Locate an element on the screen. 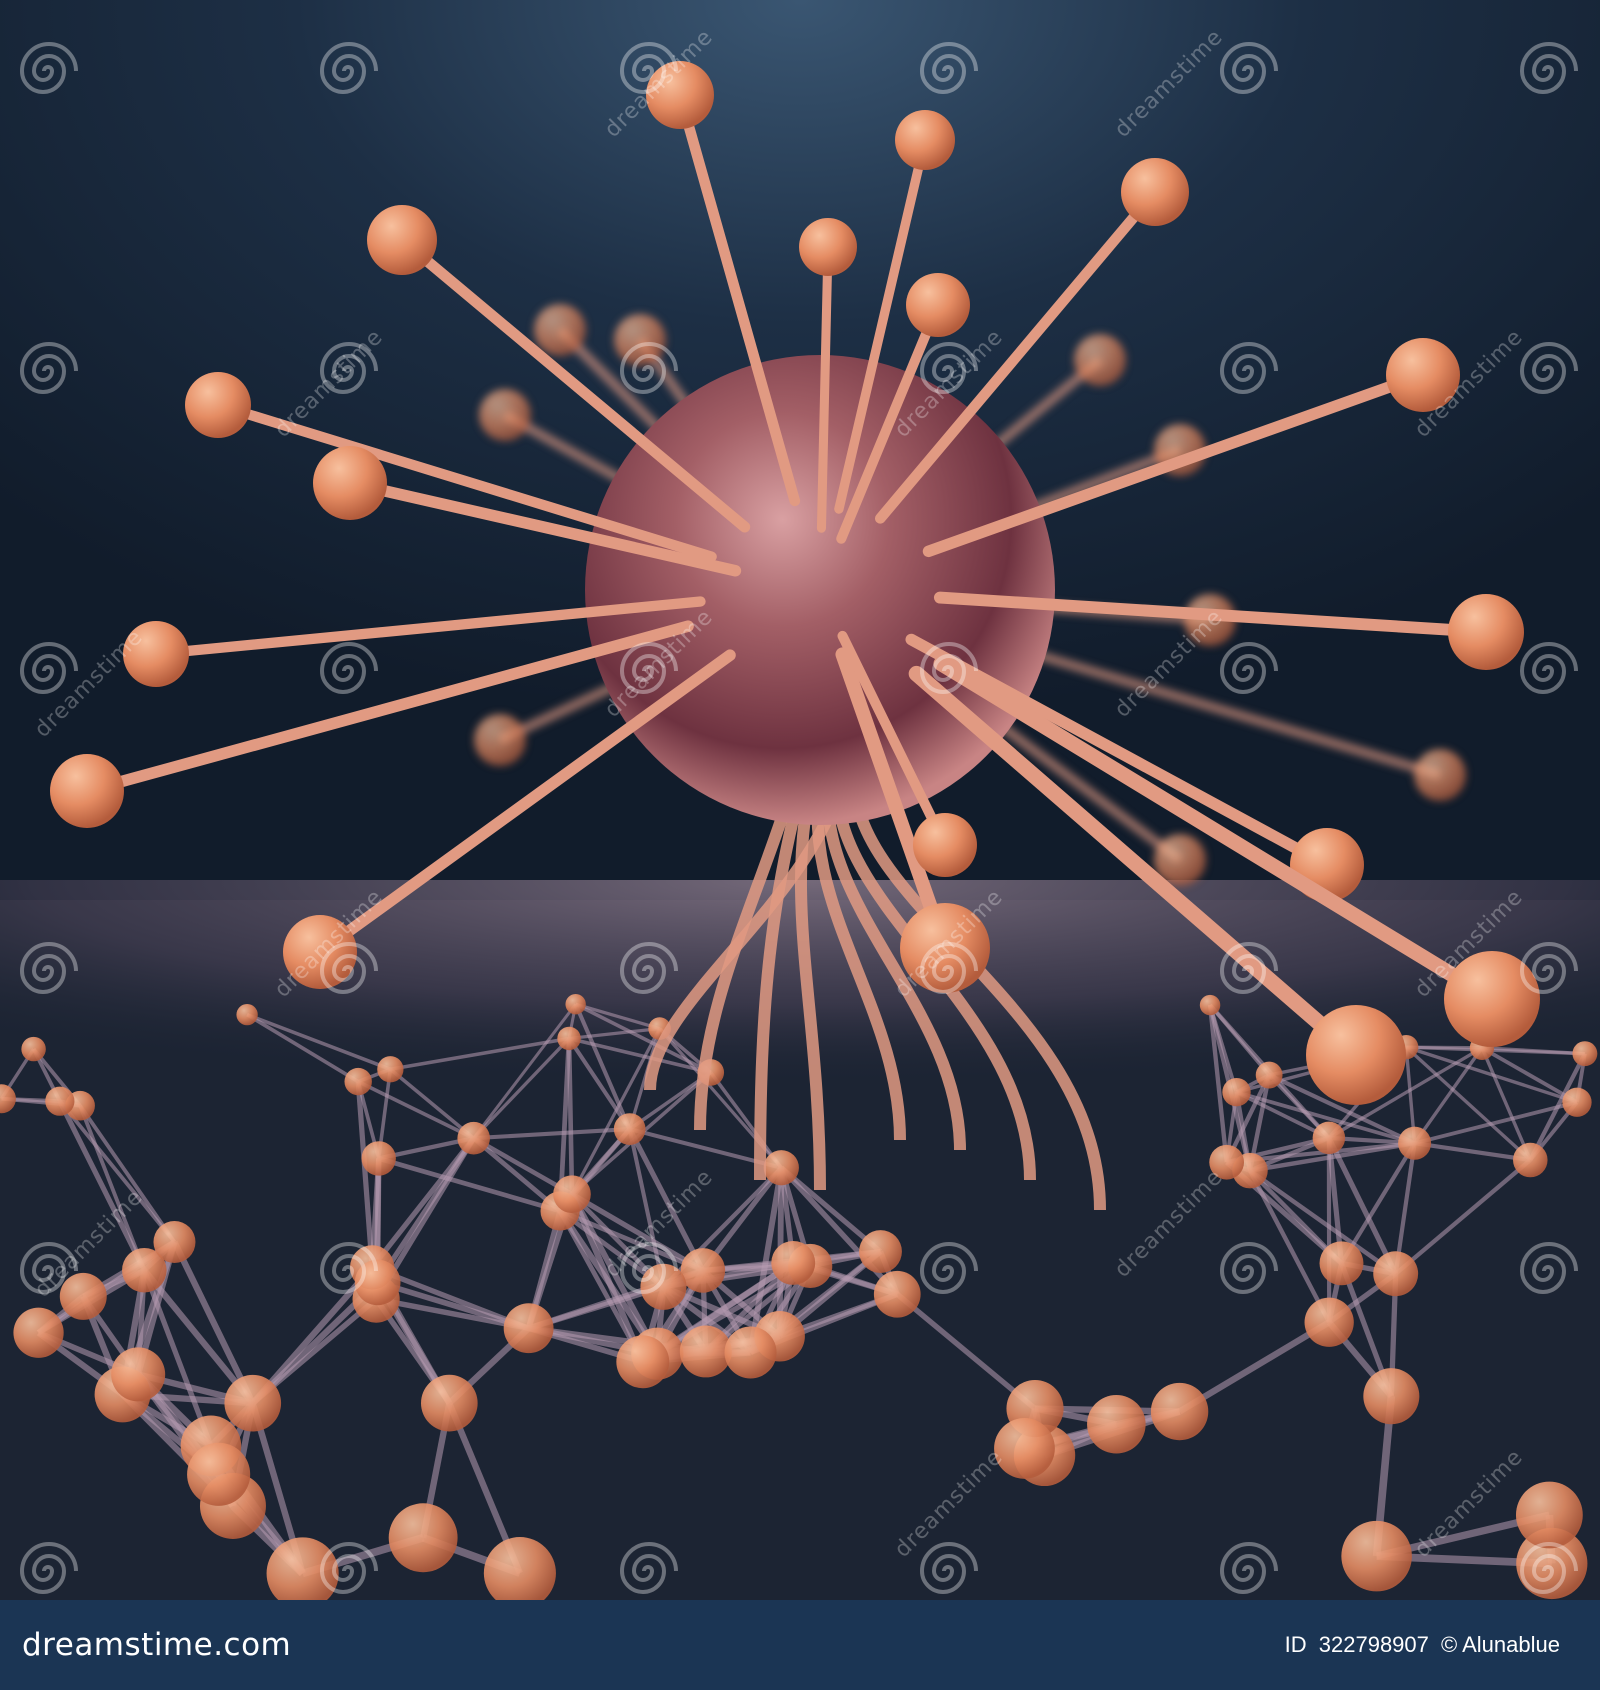 The width and height of the screenshot is (1600, 1690). image-meta: ID 322798907 © Alunablue is located at coordinates (1419, 1645).